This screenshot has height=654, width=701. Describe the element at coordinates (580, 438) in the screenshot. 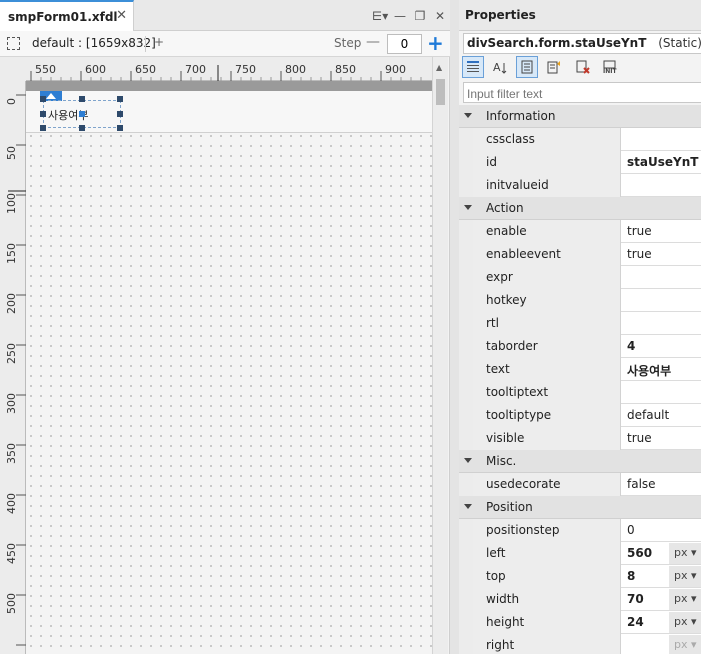

I see `property-row-visible: visible true` at that location.